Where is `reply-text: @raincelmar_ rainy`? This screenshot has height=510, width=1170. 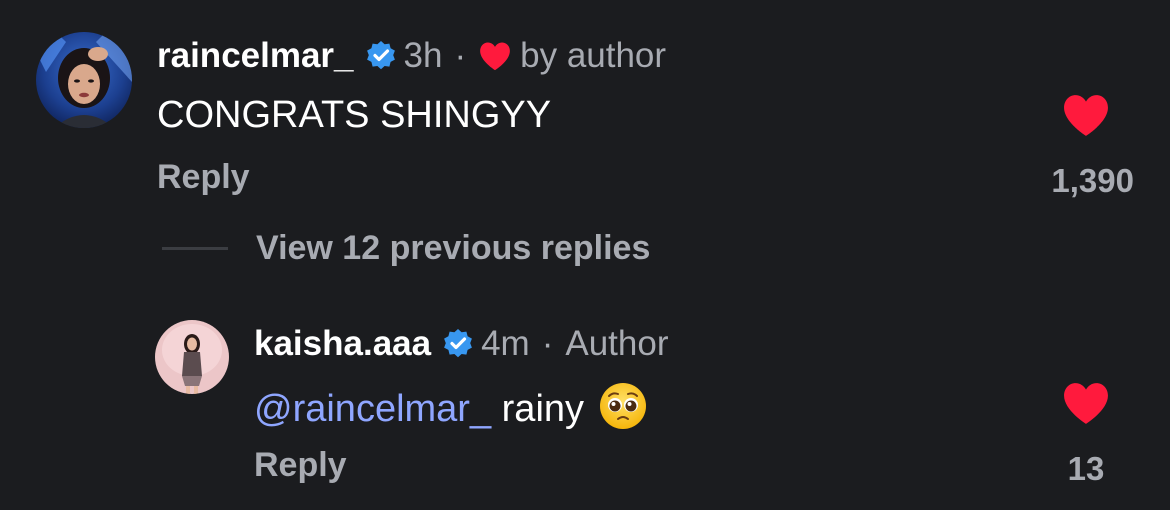 reply-text: @raincelmar_ rainy is located at coordinates (451, 406).